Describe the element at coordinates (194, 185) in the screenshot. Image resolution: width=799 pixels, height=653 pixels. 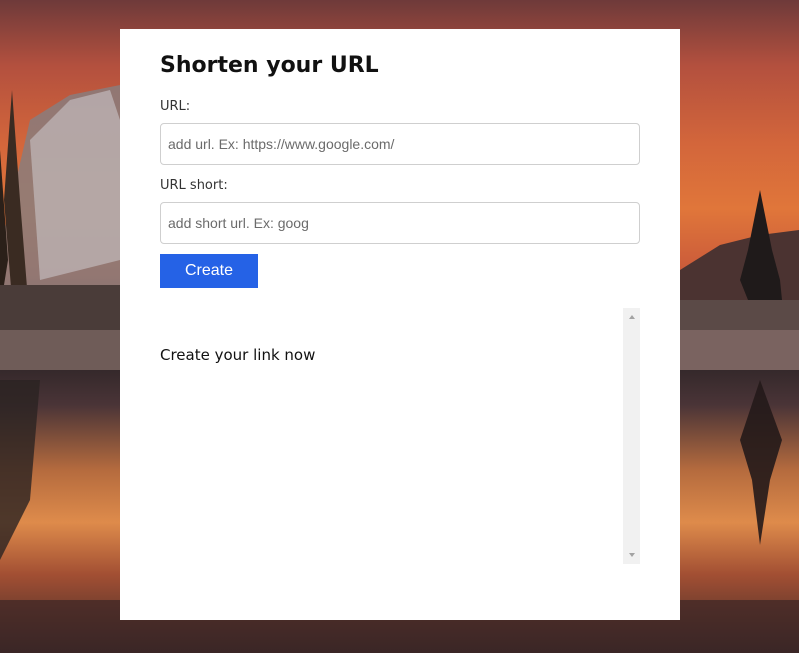
I see `short-url-label: URL short:` at that location.